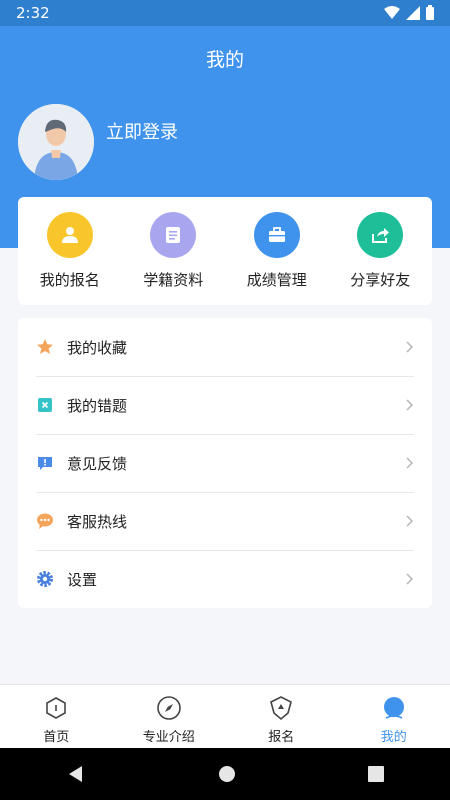 The height and width of the screenshot is (800, 450). Describe the element at coordinates (97, 405) in the screenshot. I see `menu-label: 我的错题` at that location.